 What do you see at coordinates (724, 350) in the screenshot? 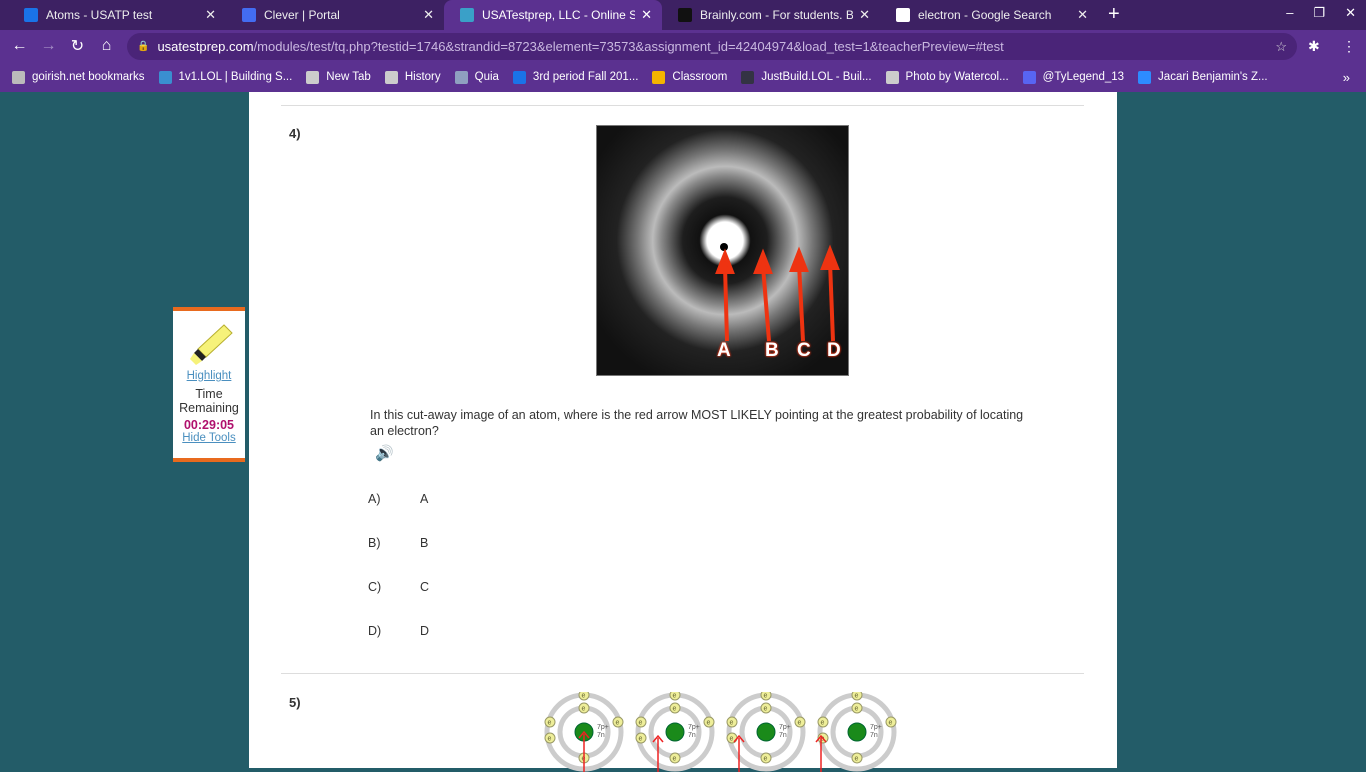
I see `image-label: A` at bounding box center [724, 350].